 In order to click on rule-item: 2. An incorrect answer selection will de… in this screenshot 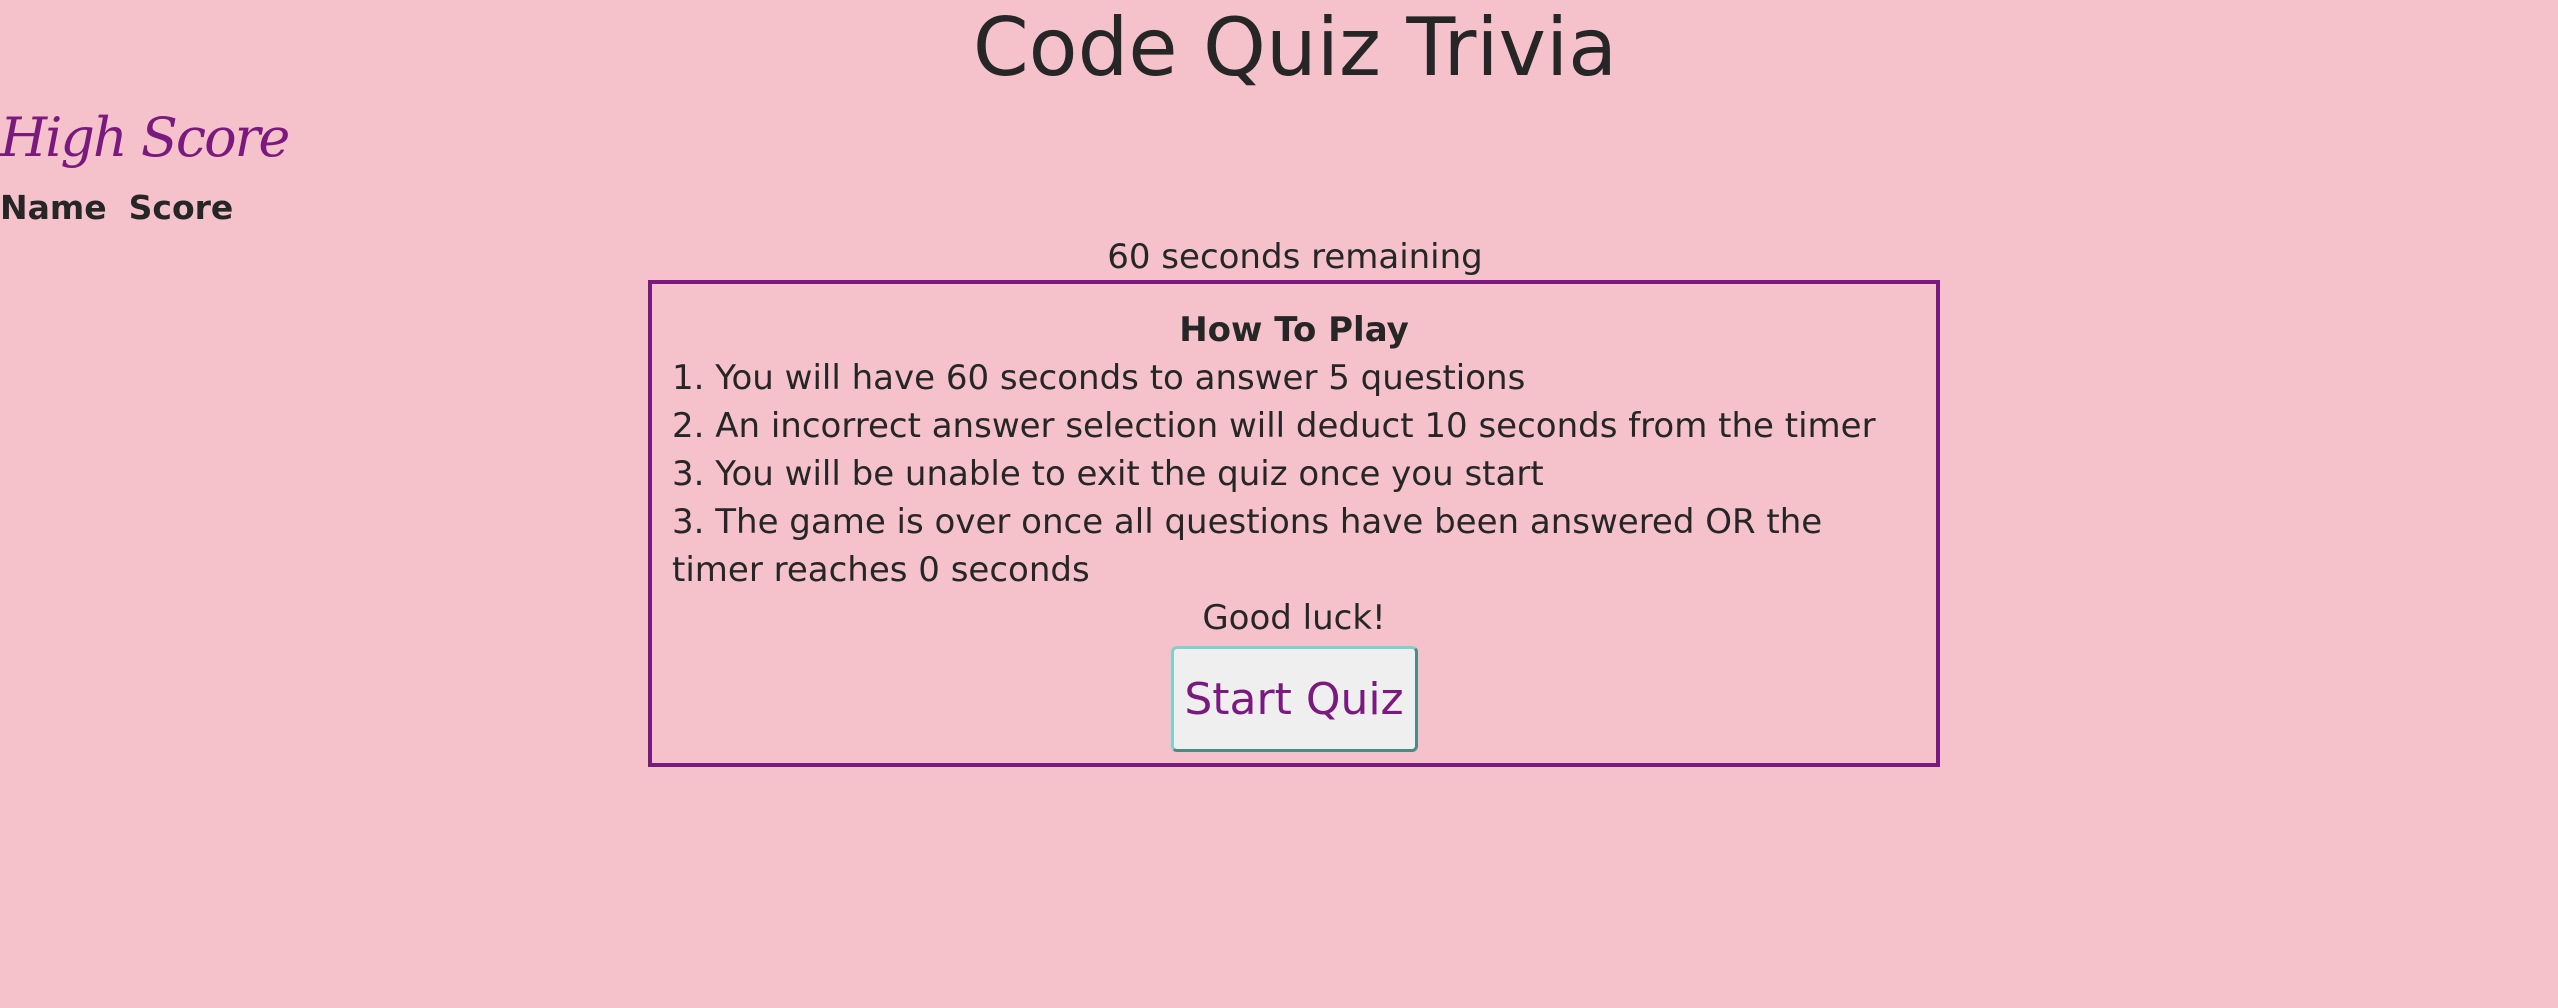, I will do `click(1274, 426)`.